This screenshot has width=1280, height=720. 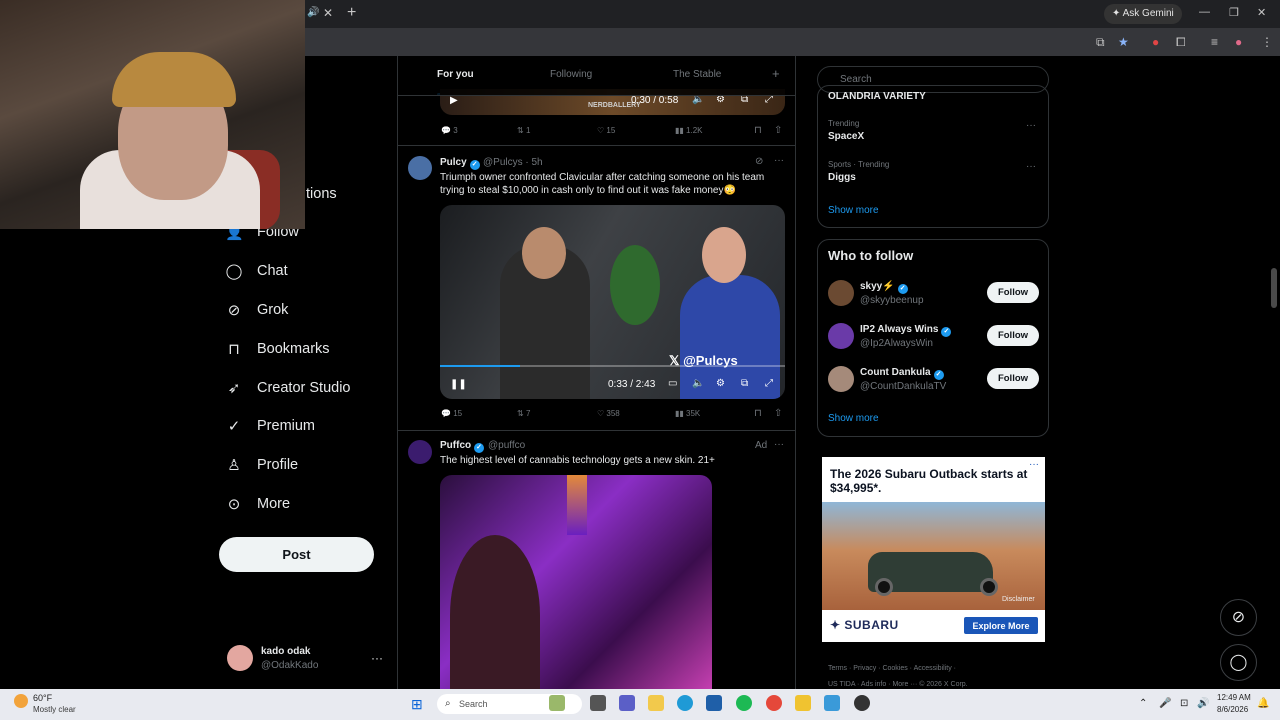 What do you see at coordinates (523, 413) in the screenshot?
I see `tweet2-repost-button: ⇅ 7` at bounding box center [523, 413].